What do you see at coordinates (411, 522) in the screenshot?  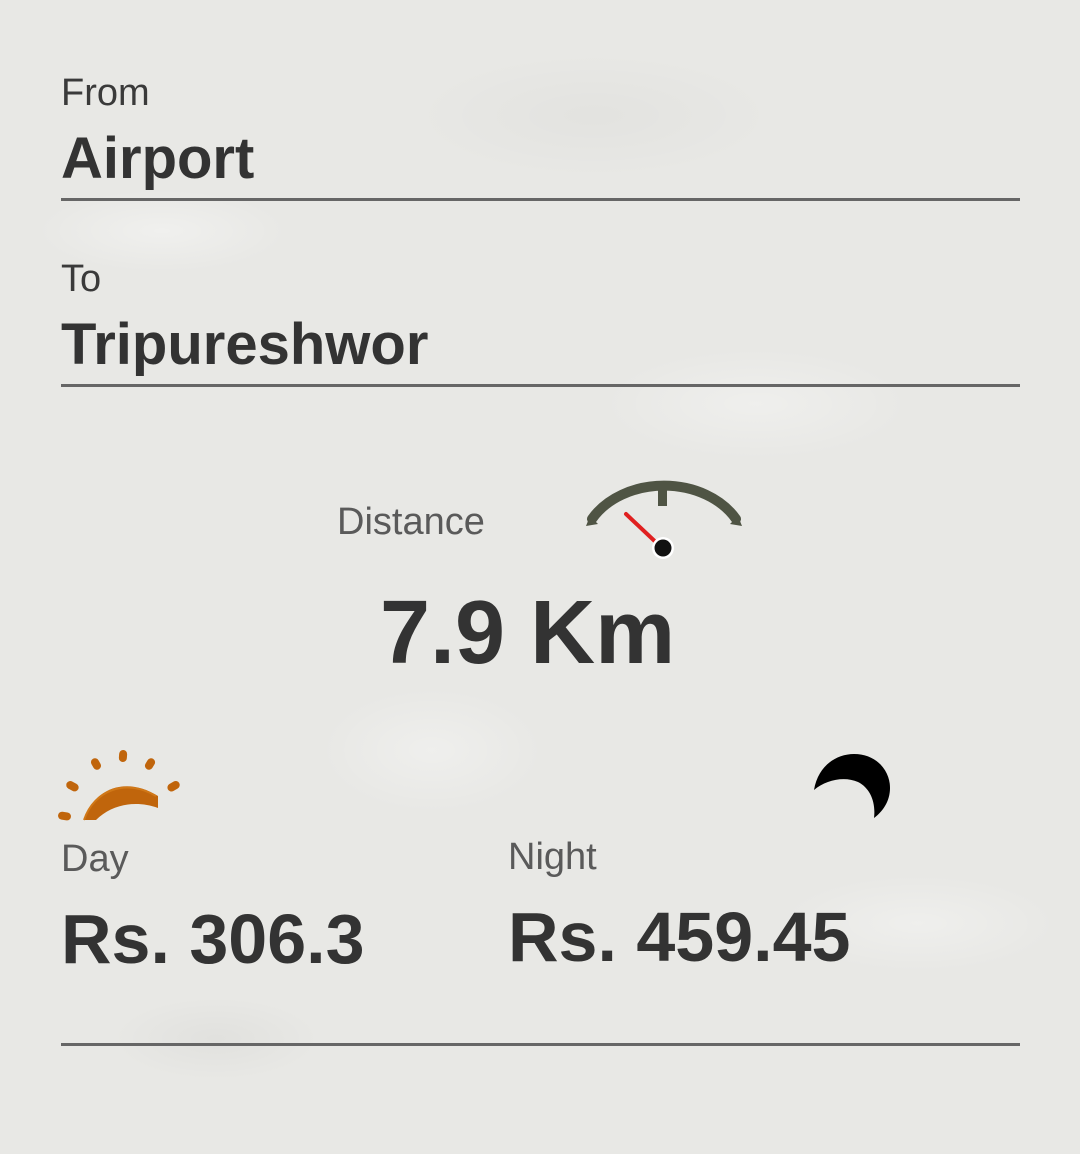 I see `distance-label: Distance` at bounding box center [411, 522].